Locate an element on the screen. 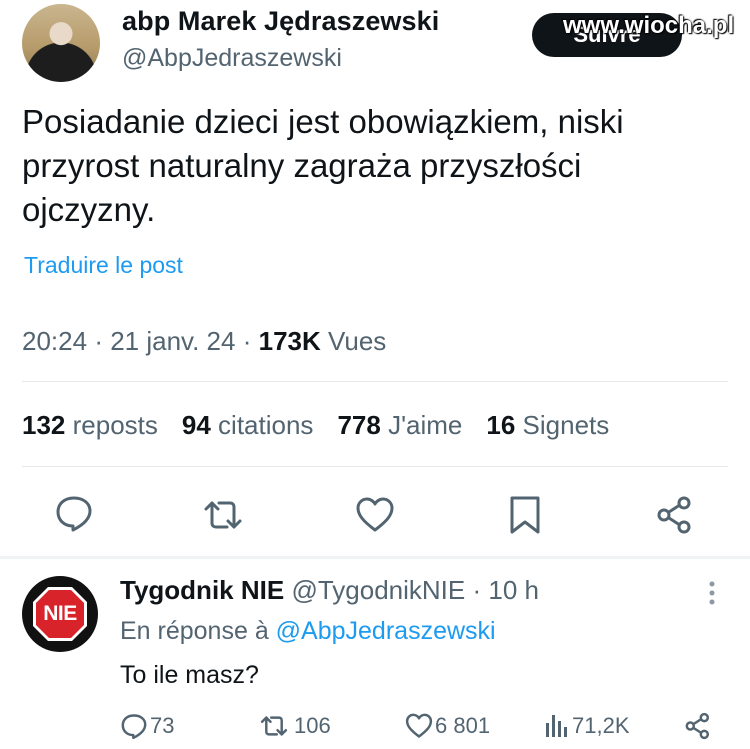 The height and width of the screenshot is (749, 750). stat-label: citations is located at coordinates (266, 425).